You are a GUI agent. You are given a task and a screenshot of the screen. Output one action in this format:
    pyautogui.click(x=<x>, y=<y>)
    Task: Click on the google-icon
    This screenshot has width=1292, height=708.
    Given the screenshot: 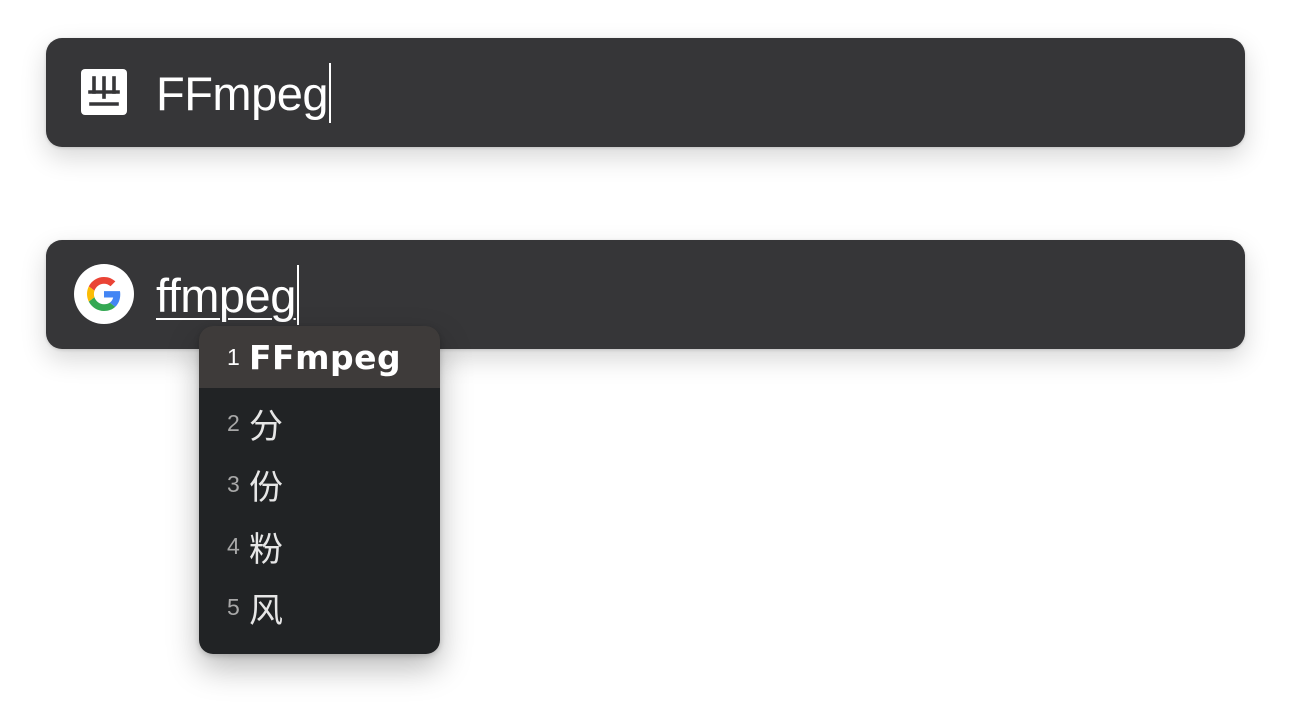 What is the action you would take?
    pyautogui.click(x=104, y=294)
    